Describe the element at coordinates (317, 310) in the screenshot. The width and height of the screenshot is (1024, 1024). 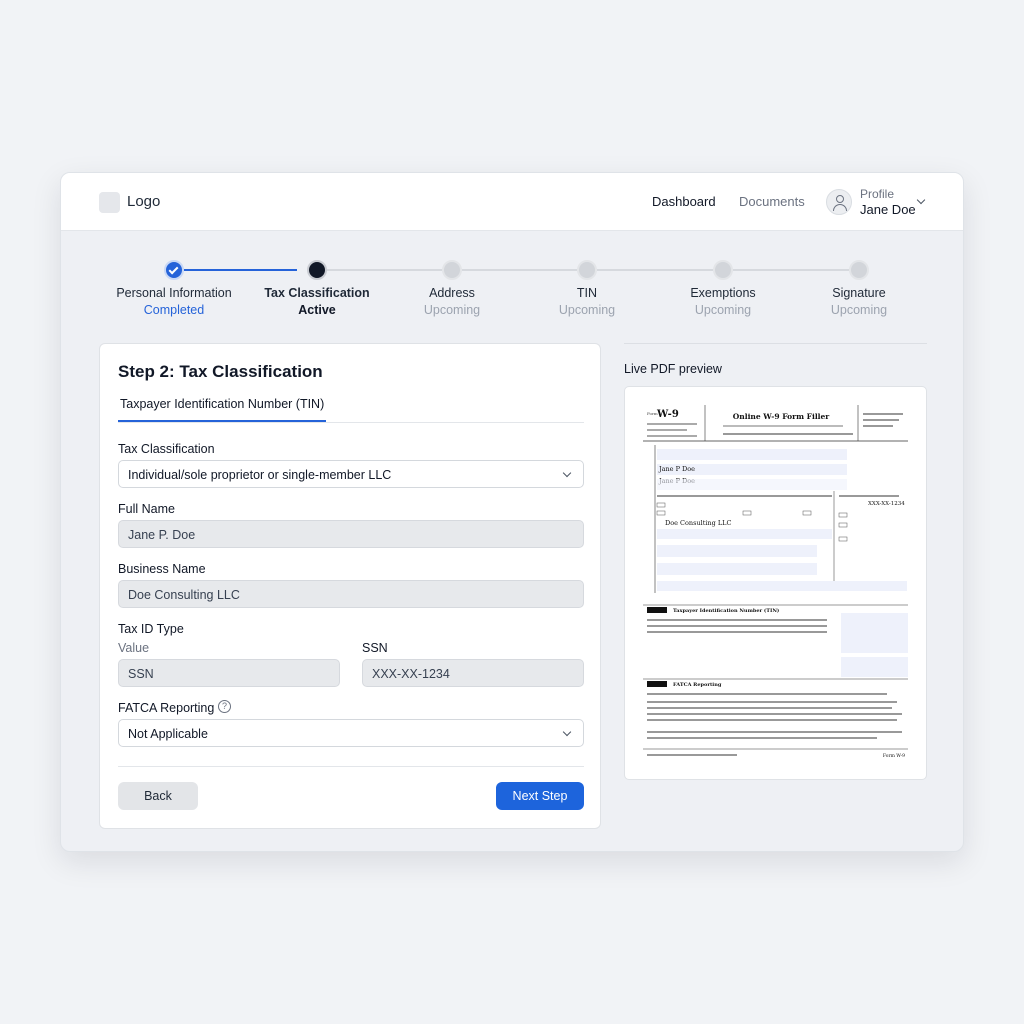
I see `step-status-tax-classification: Active` at that location.